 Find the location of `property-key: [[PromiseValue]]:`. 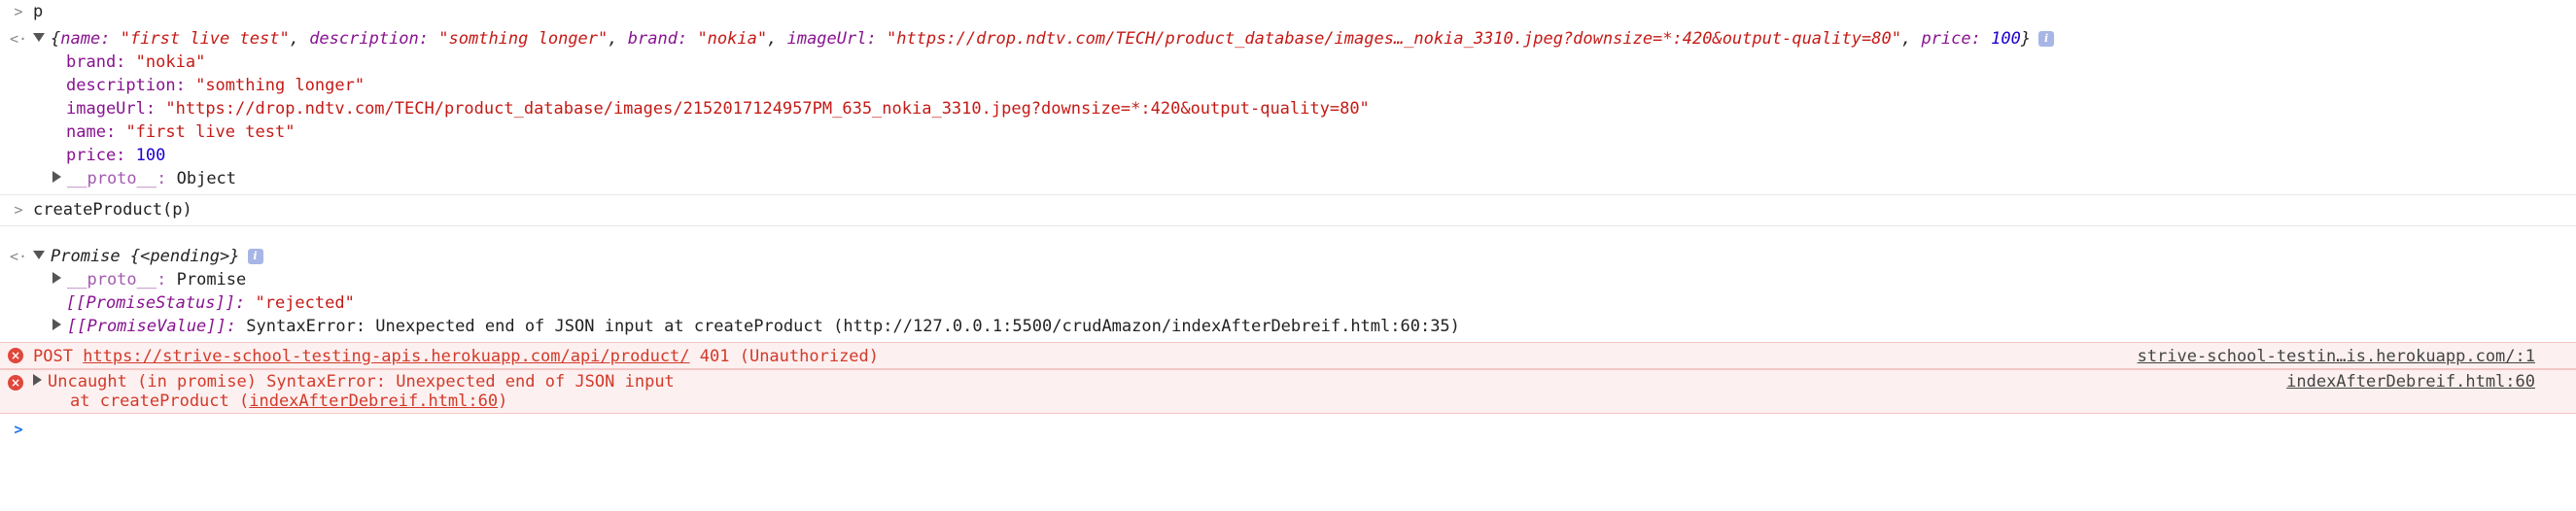

property-key: [[PromiseValue]]: is located at coordinates (151, 327).